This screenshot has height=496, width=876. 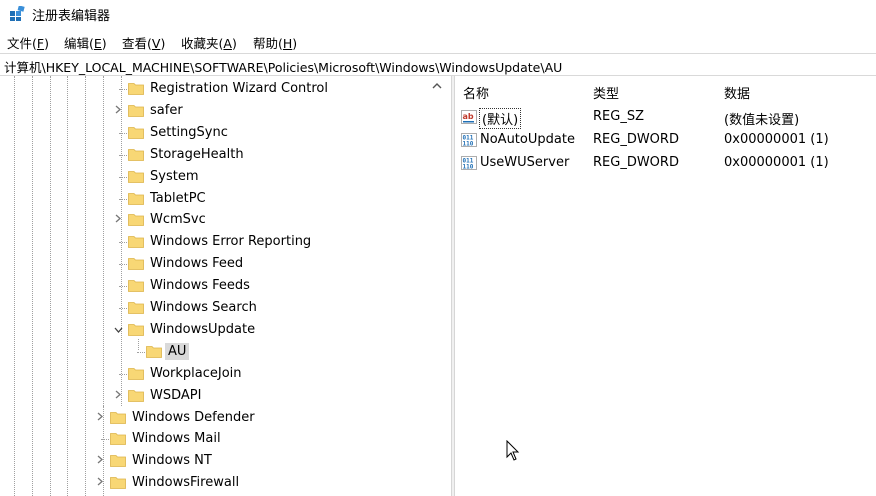 I want to click on menu-bar: 文件(F) 编辑(E) 查看(V) 收藏夹(A) 帮助(H), so click(x=438, y=41).